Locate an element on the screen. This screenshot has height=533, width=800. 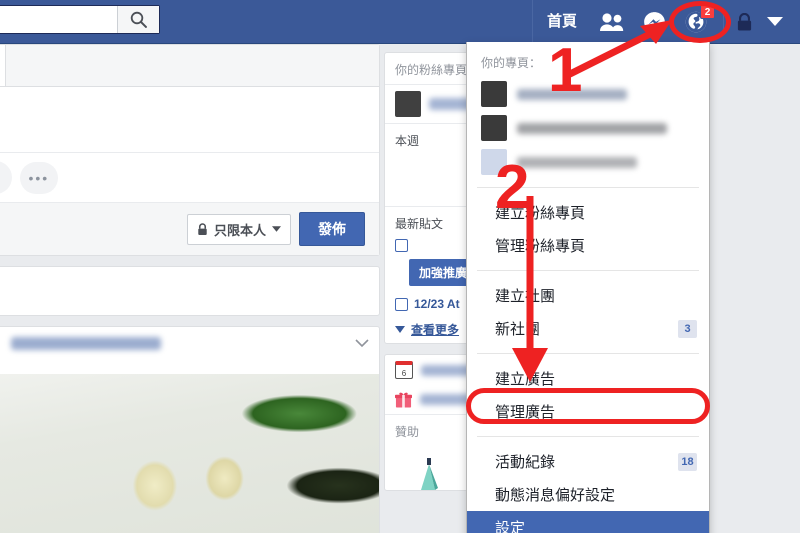
dropdown-item-create-ad: 建立廣告 is located at coordinates (588, 378).